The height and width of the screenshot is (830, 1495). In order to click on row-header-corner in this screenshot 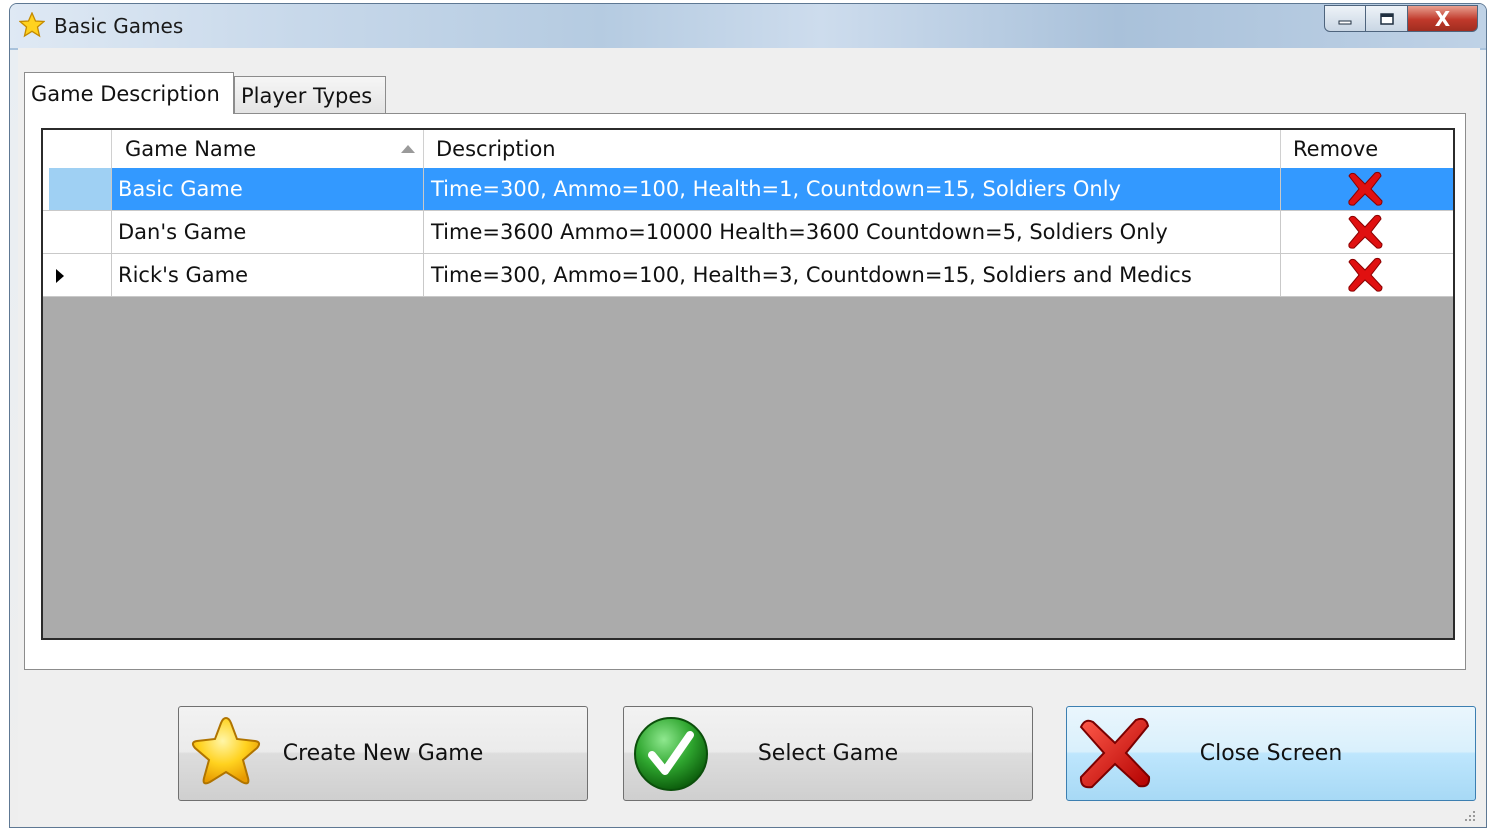, I will do `click(77, 149)`.